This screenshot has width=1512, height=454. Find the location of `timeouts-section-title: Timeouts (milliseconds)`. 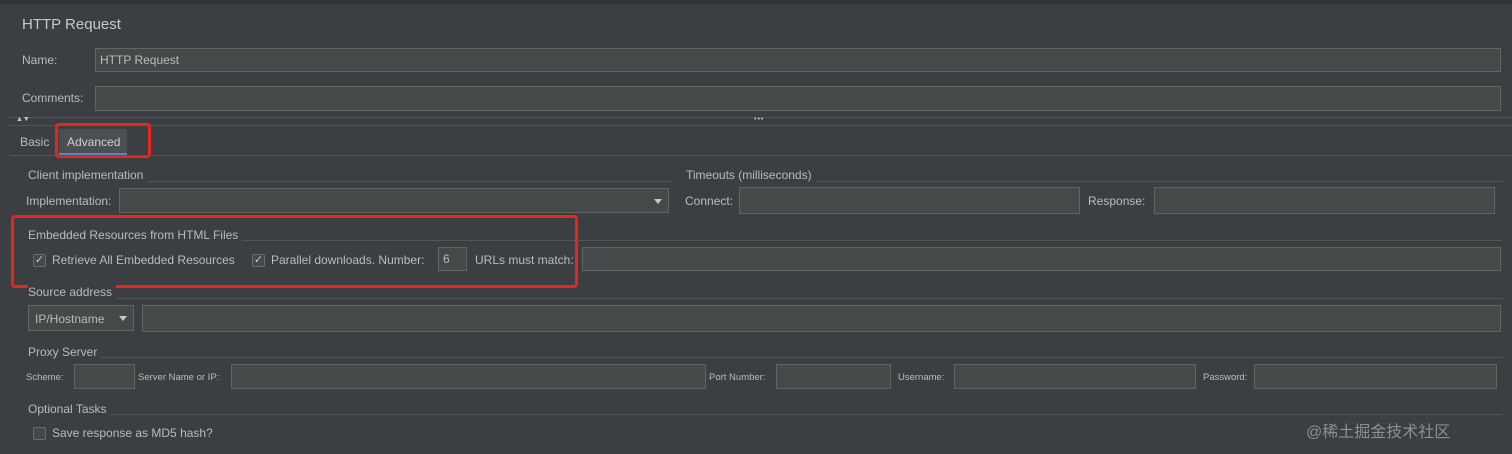

timeouts-section-title: Timeouts (milliseconds) is located at coordinates (751, 175).